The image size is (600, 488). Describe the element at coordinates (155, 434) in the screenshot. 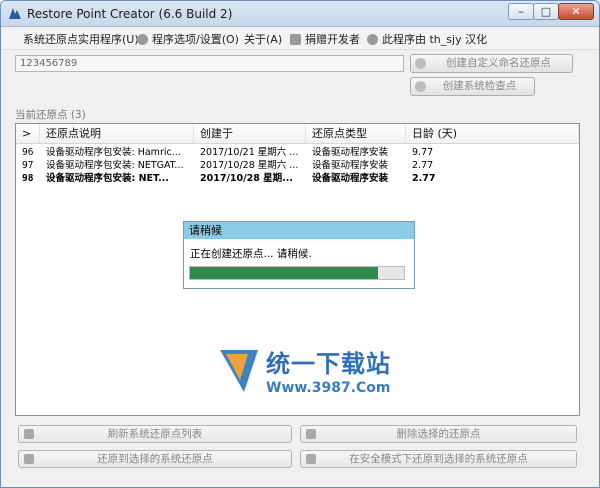

I see `refresh-list-button: 刷新系统还原点列表` at that location.